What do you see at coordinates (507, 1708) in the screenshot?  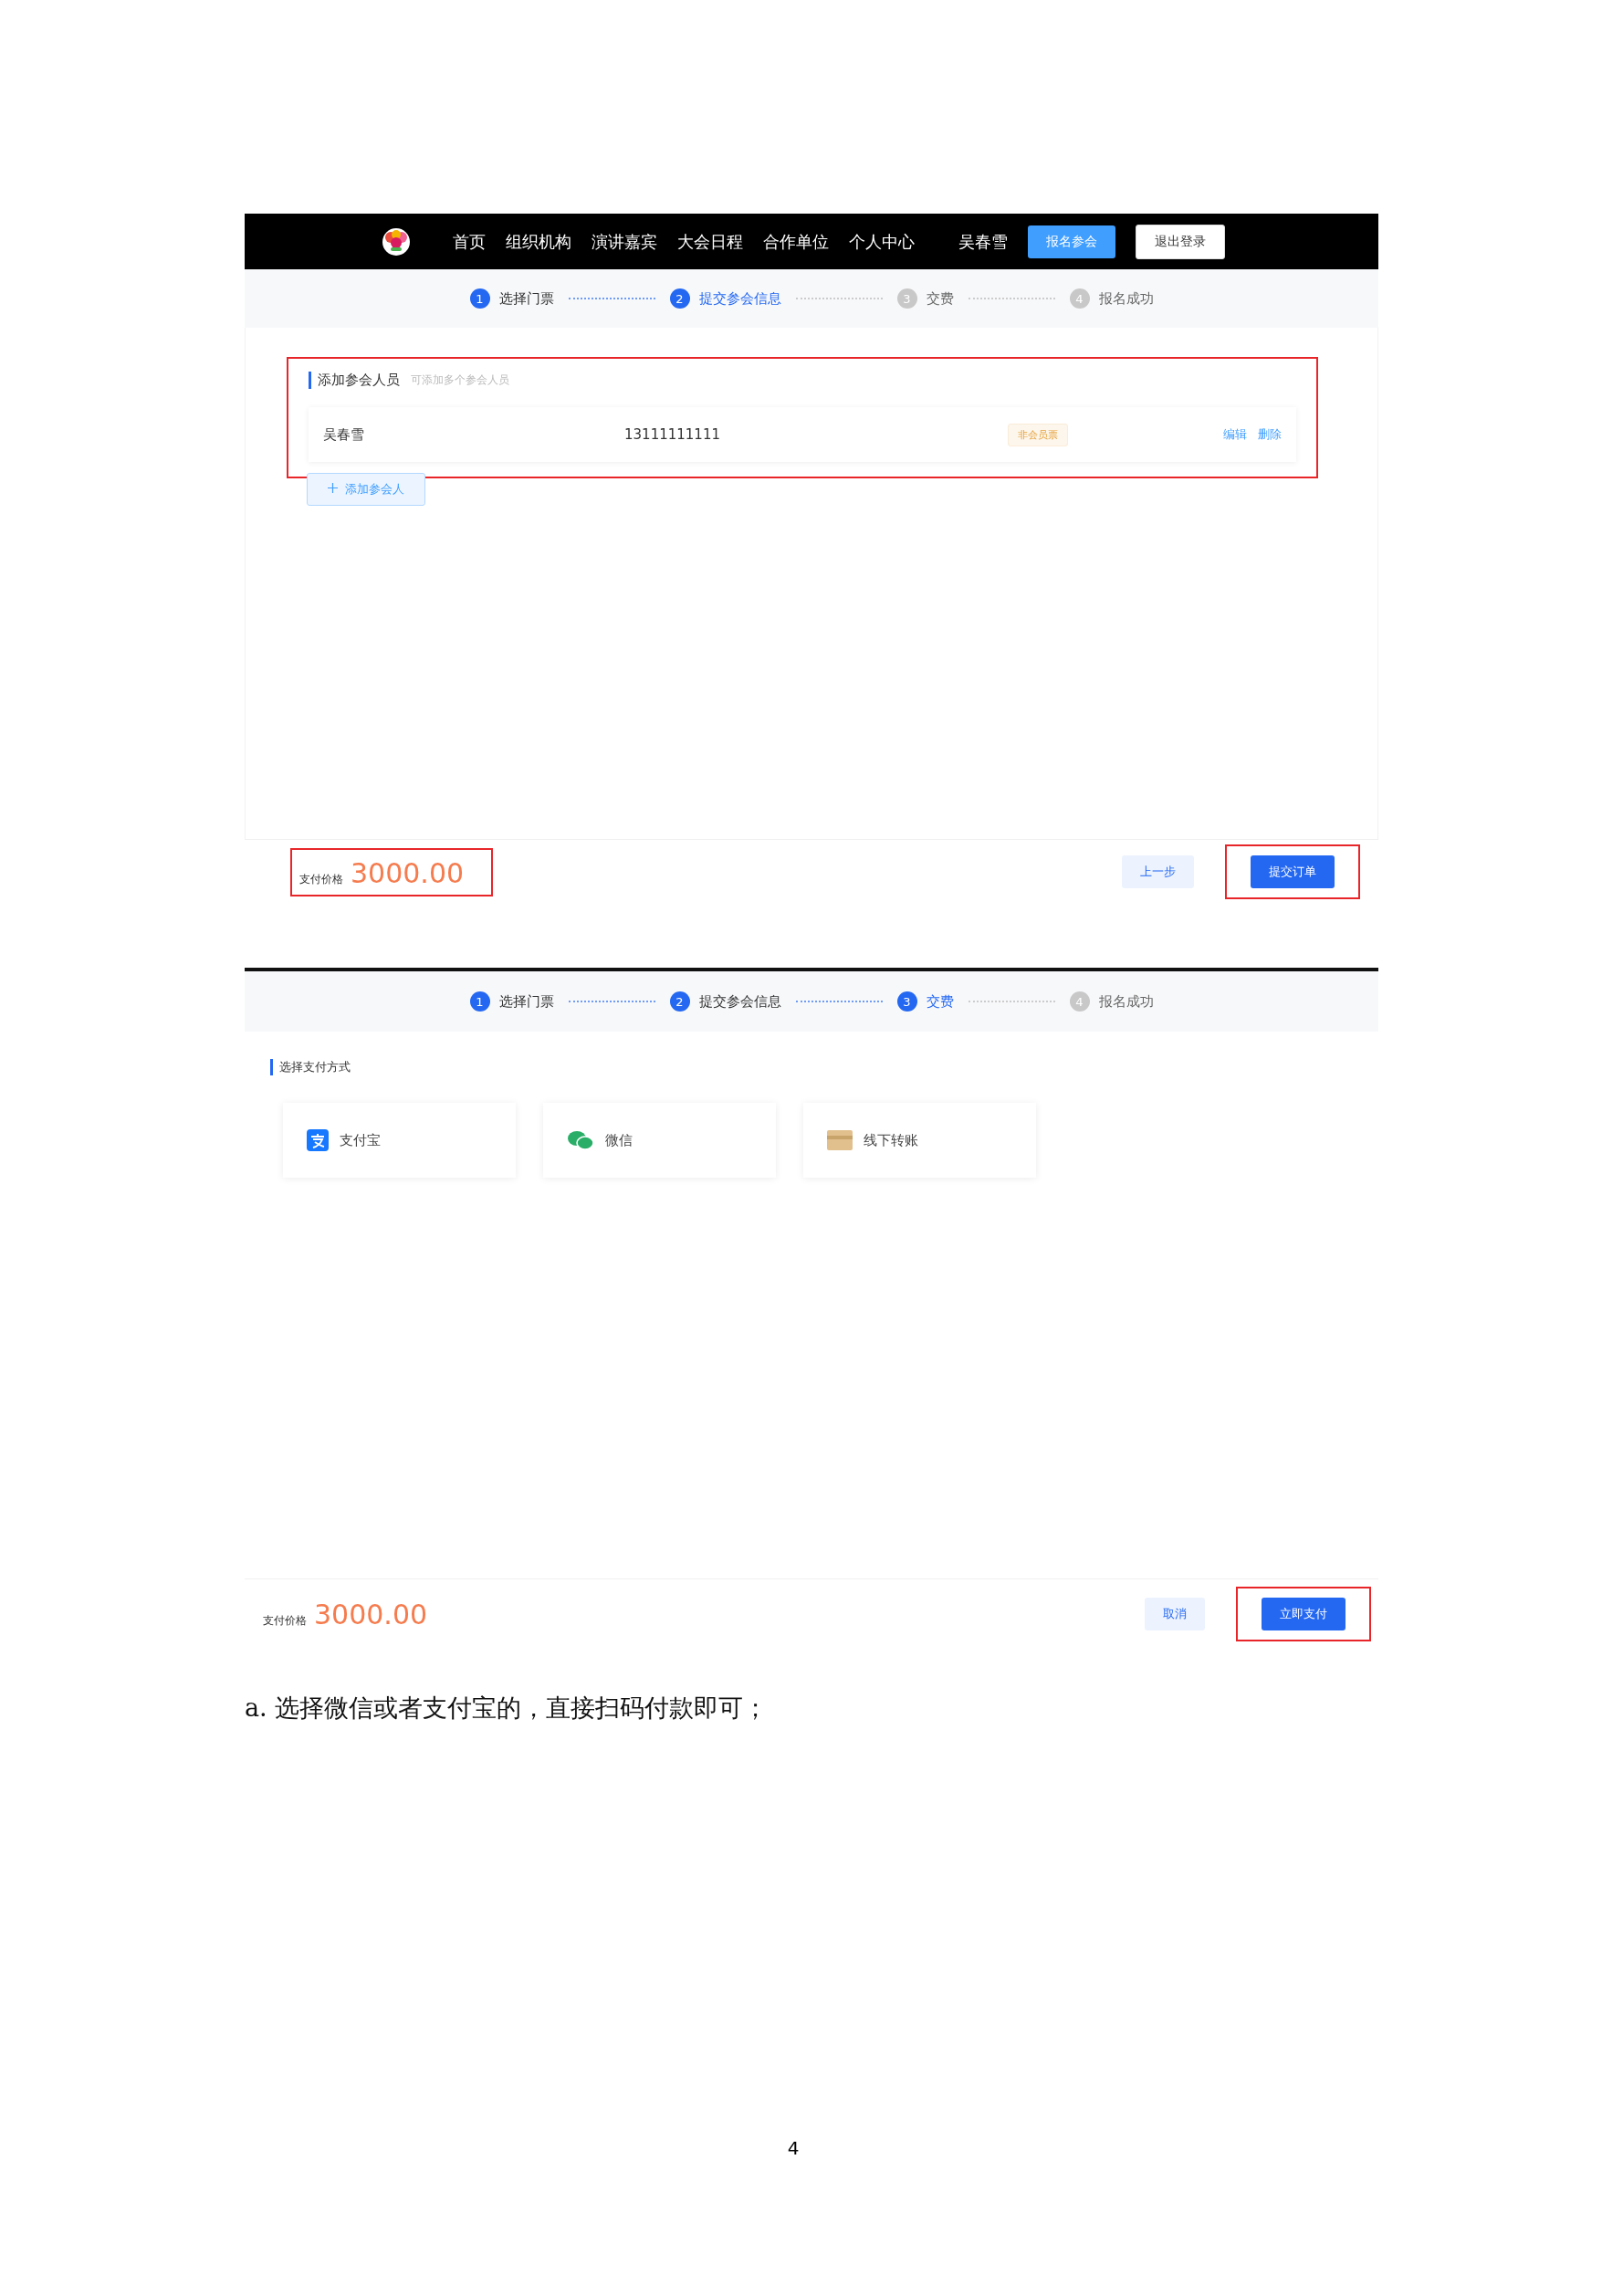 I see `caption-text: a. 选择微信或者支付宝的，直接扫码付款即可；` at bounding box center [507, 1708].